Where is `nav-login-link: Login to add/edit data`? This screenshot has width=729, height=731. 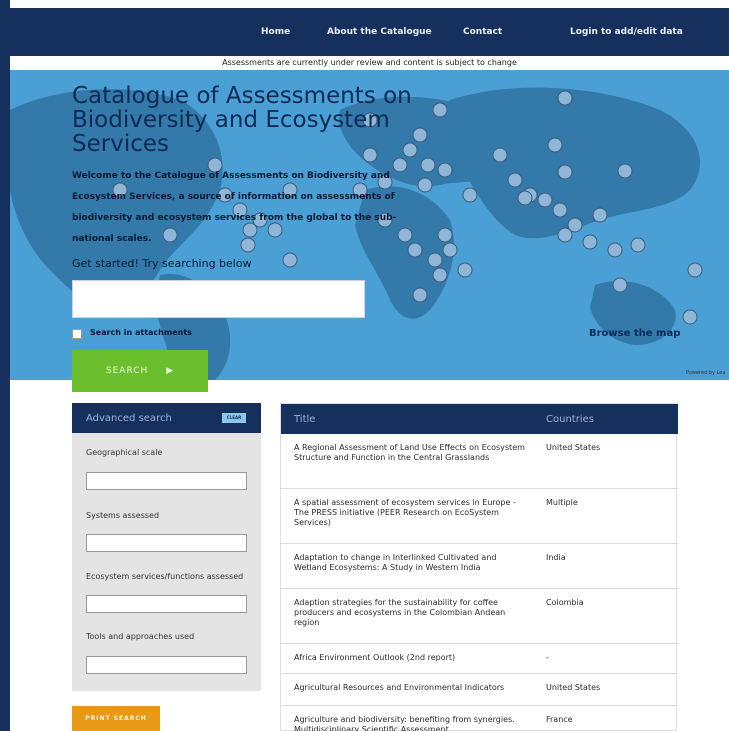 nav-login-link: Login to add/edit data is located at coordinates (626, 32).